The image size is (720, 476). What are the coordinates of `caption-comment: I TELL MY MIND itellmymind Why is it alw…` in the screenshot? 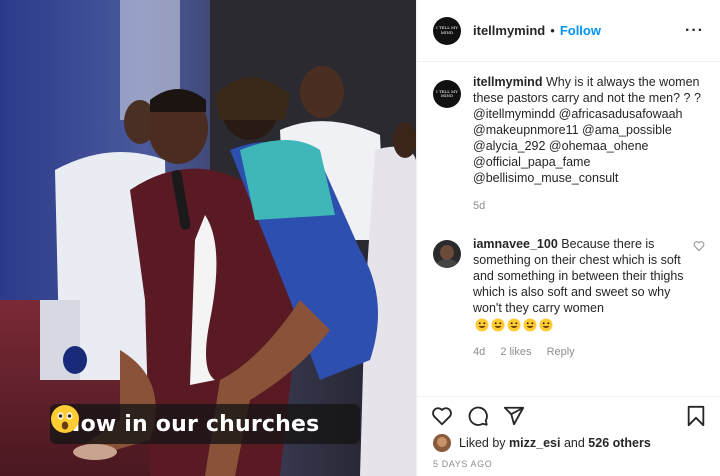 It's located at (569, 144).